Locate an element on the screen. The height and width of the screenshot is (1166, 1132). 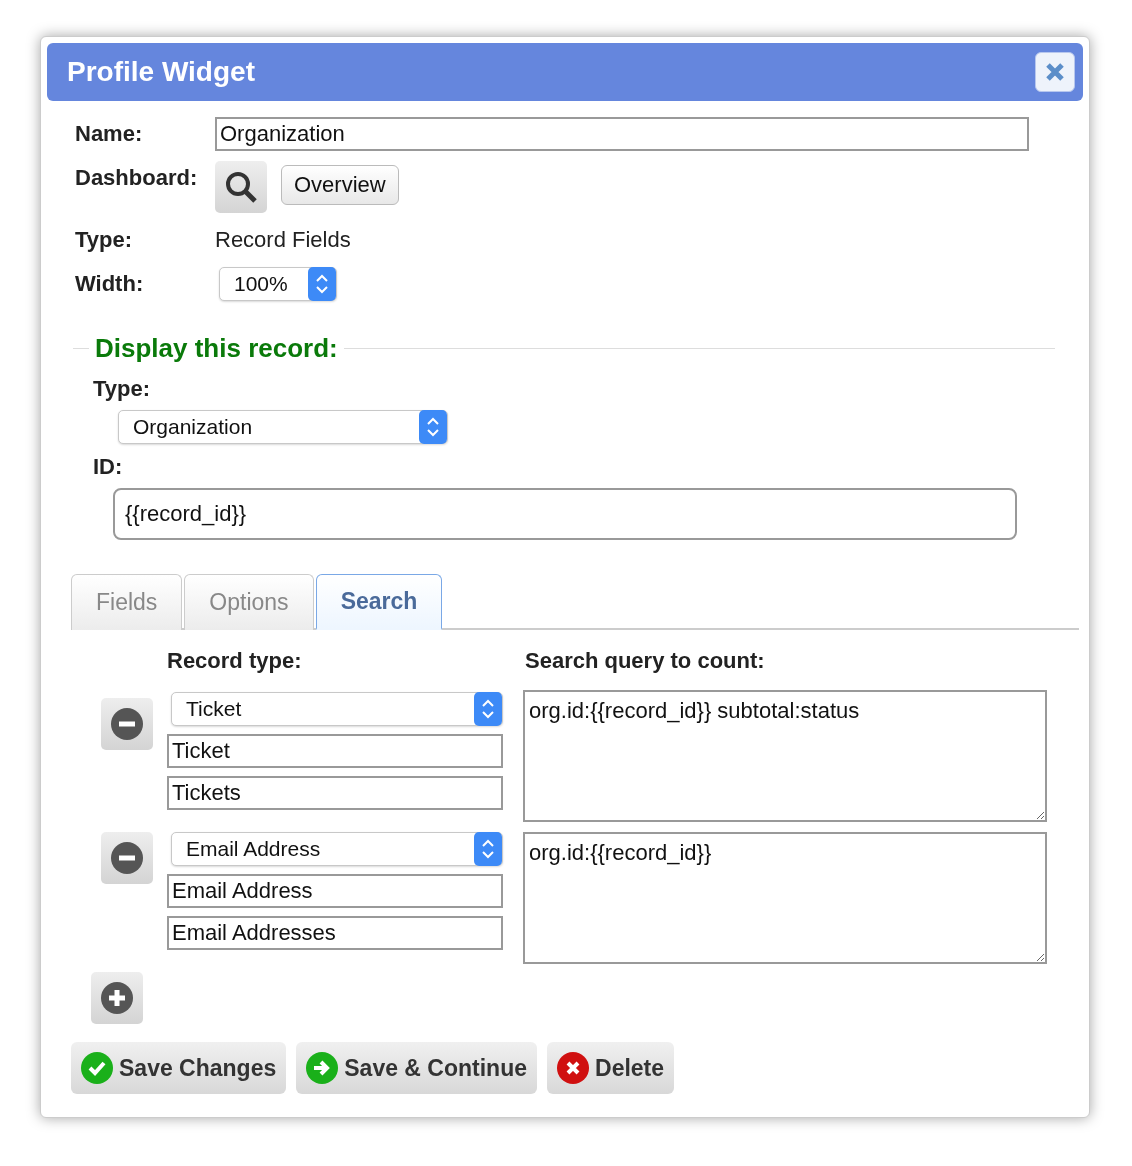
plural-field: Email Addresses is located at coordinates (335, 933).